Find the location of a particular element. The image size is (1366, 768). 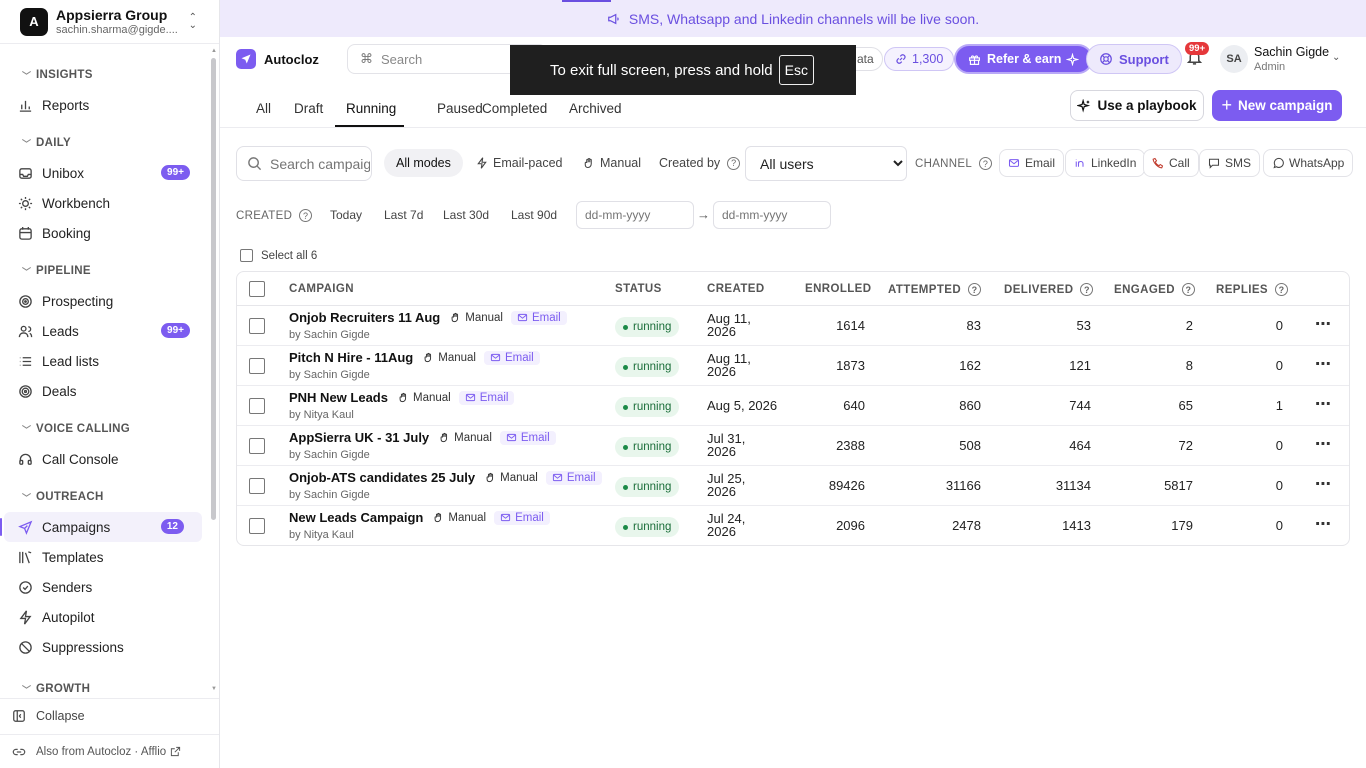

sidebar-item-booking: Booking is located at coordinates (104, 233).